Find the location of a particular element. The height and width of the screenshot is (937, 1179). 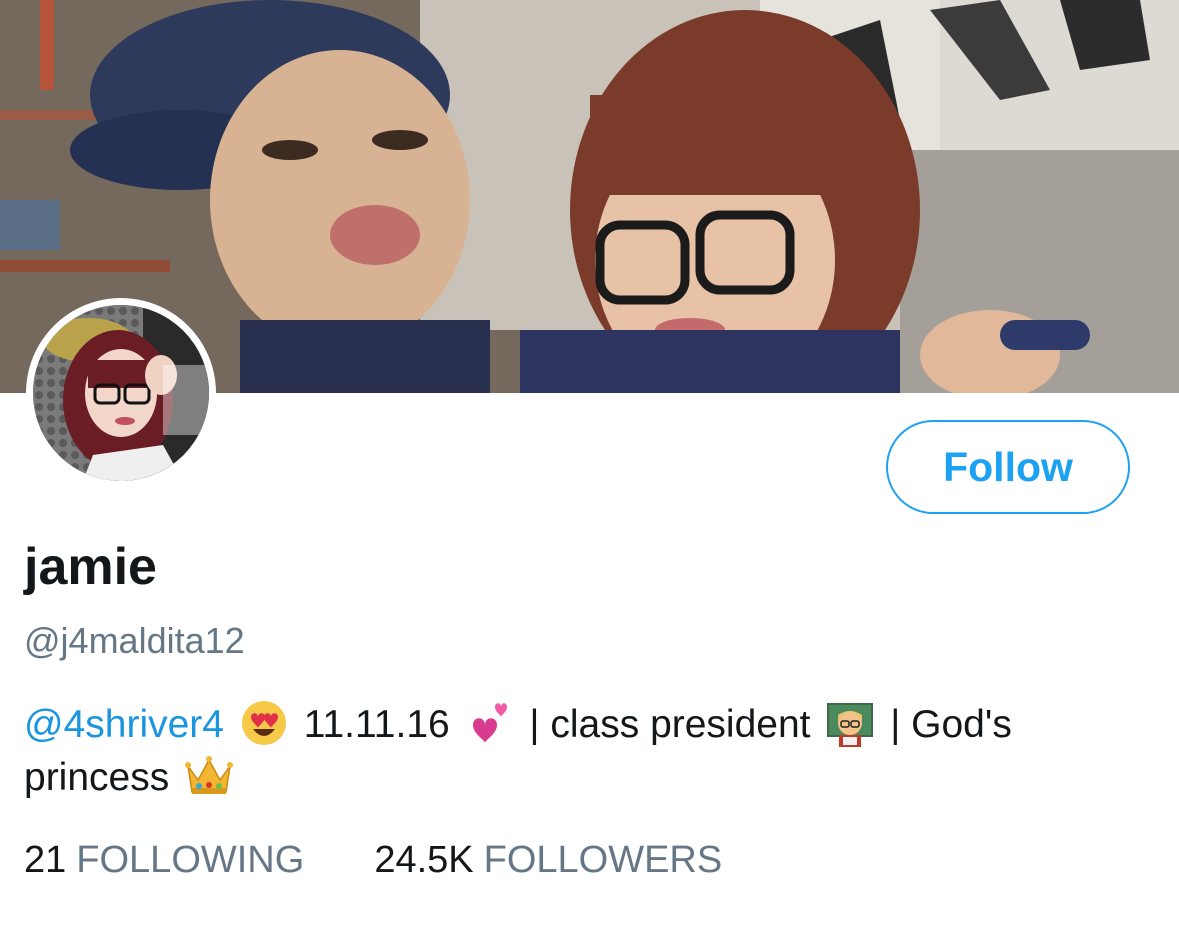

following-count: 21 is located at coordinates (45, 860).